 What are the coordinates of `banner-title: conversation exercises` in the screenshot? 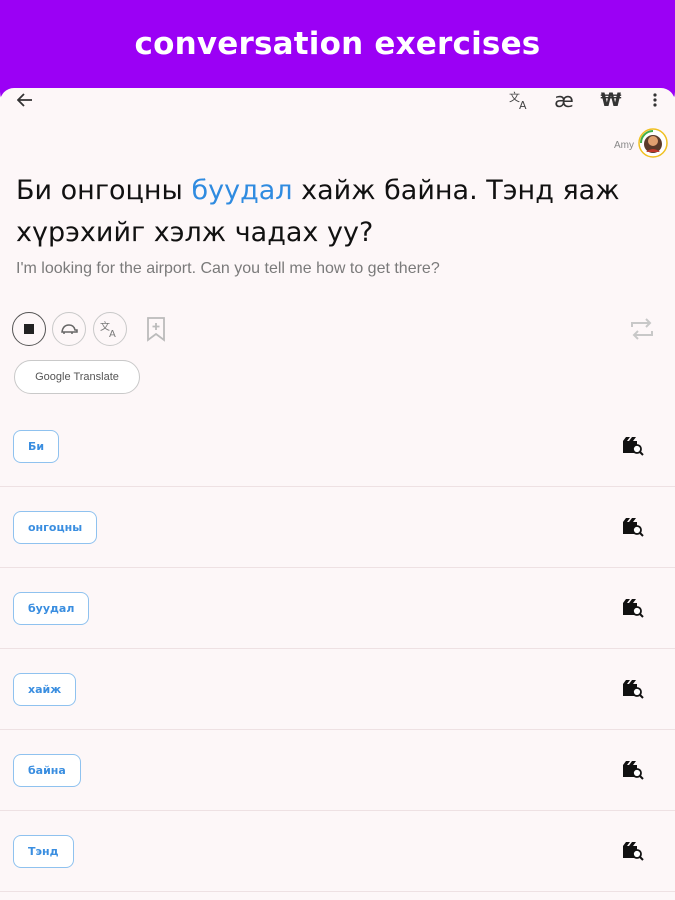 It's located at (337, 44).